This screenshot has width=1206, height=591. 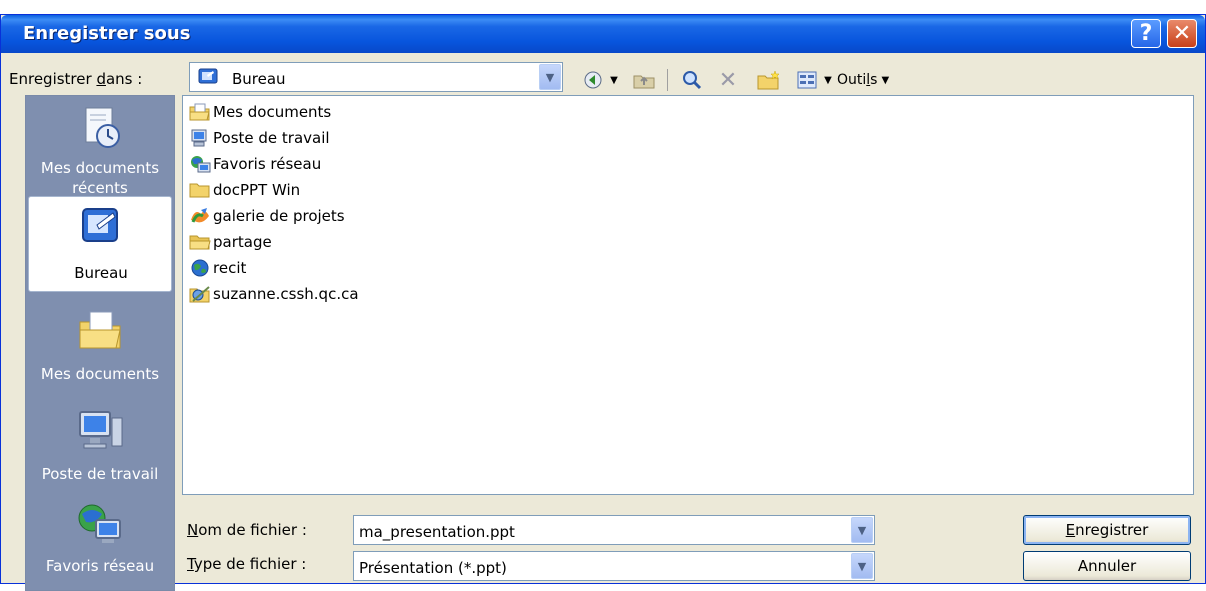 What do you see at coordinates (1146, 33) in the screenshot?
I see `help-button: ?` at bounding box center [1146, 33].